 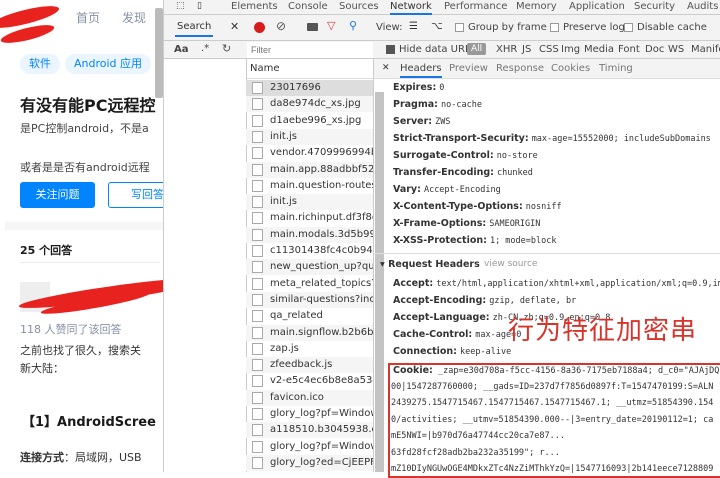 What do you see at coordinates (181, 49) in the screenshot?
I see `match-case-button: Aa` at bounding box center [181, 49].